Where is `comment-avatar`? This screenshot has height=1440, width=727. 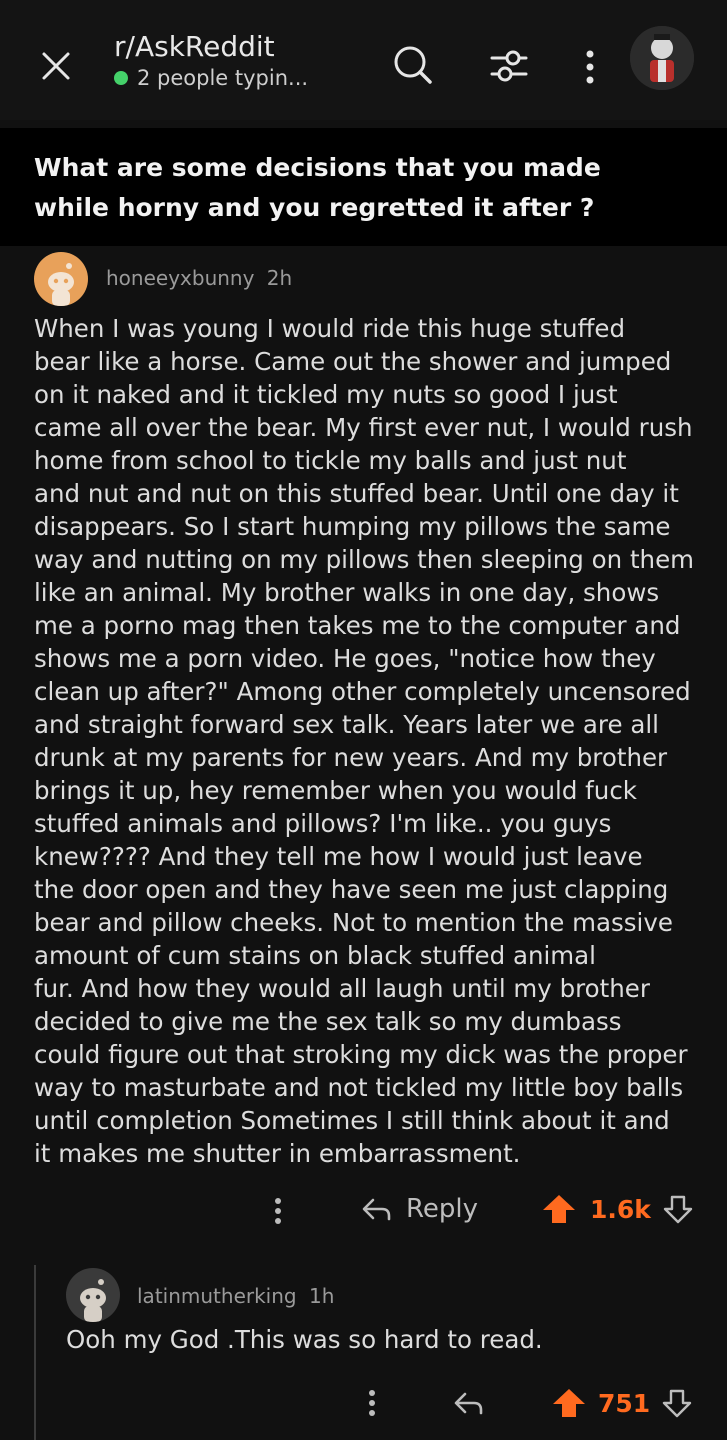
comment-avatar is located at coordinates (61, 279).